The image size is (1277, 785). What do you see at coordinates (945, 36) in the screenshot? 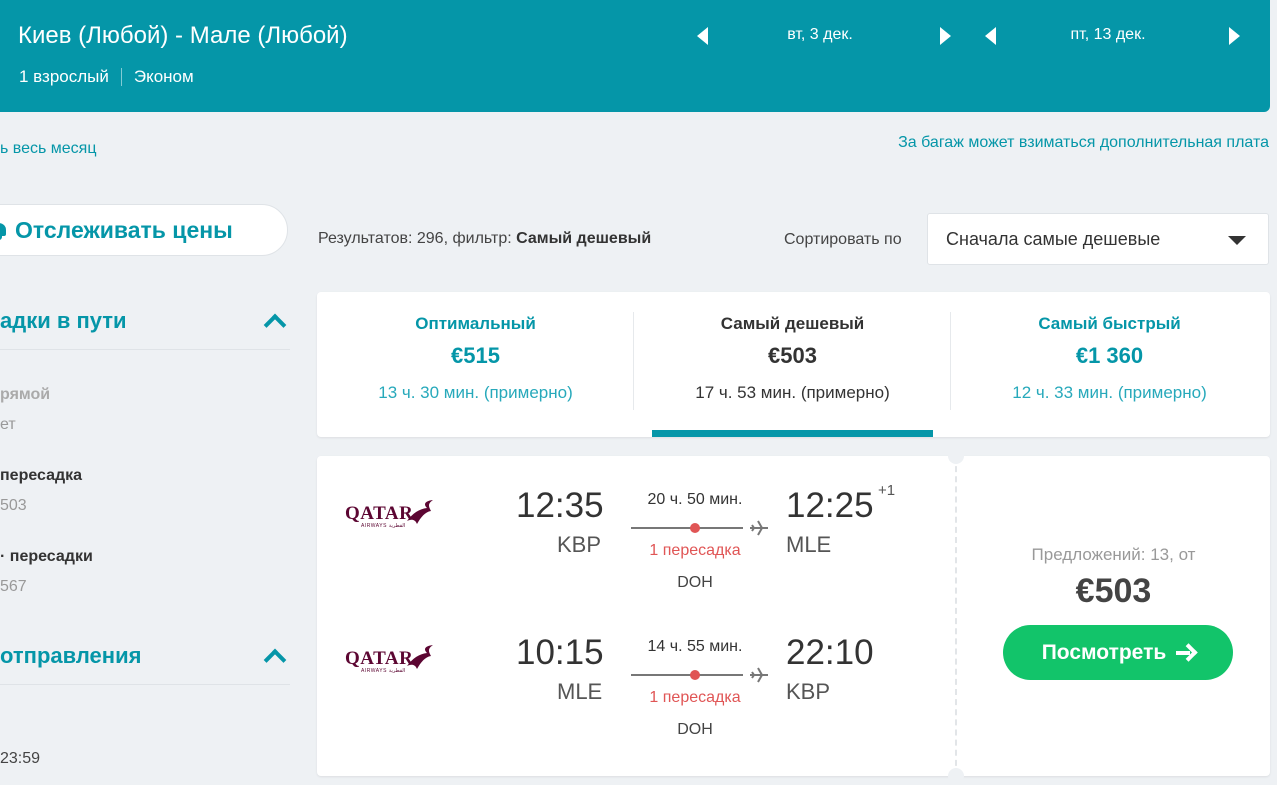
I see `depart-next-day-icon` at bounding box center [945, 36].